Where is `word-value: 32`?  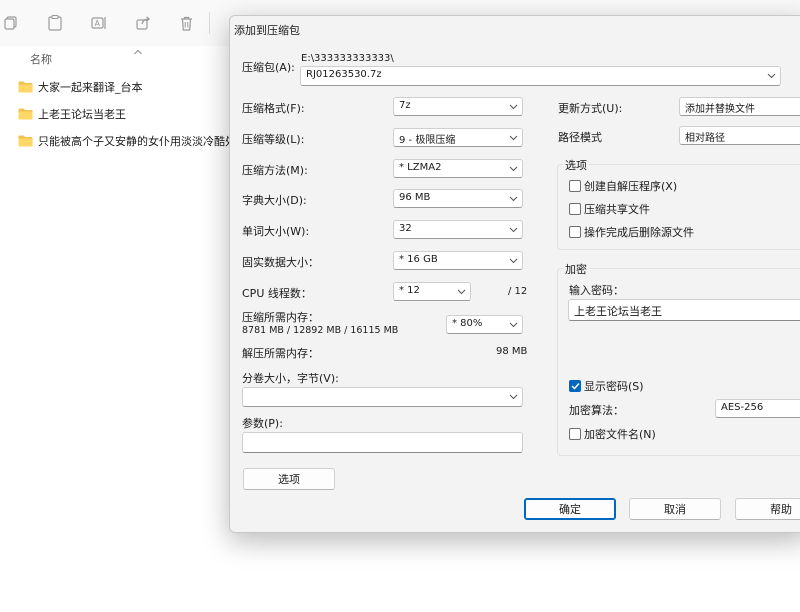 word-value: 32 is located at coordinates (405, 228).